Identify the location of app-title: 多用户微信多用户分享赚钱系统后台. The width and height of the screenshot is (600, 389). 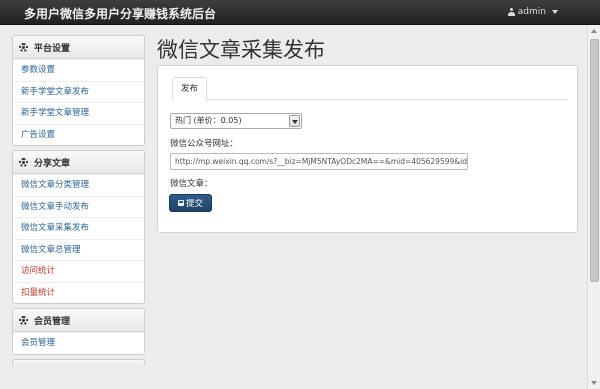
(120, 13).